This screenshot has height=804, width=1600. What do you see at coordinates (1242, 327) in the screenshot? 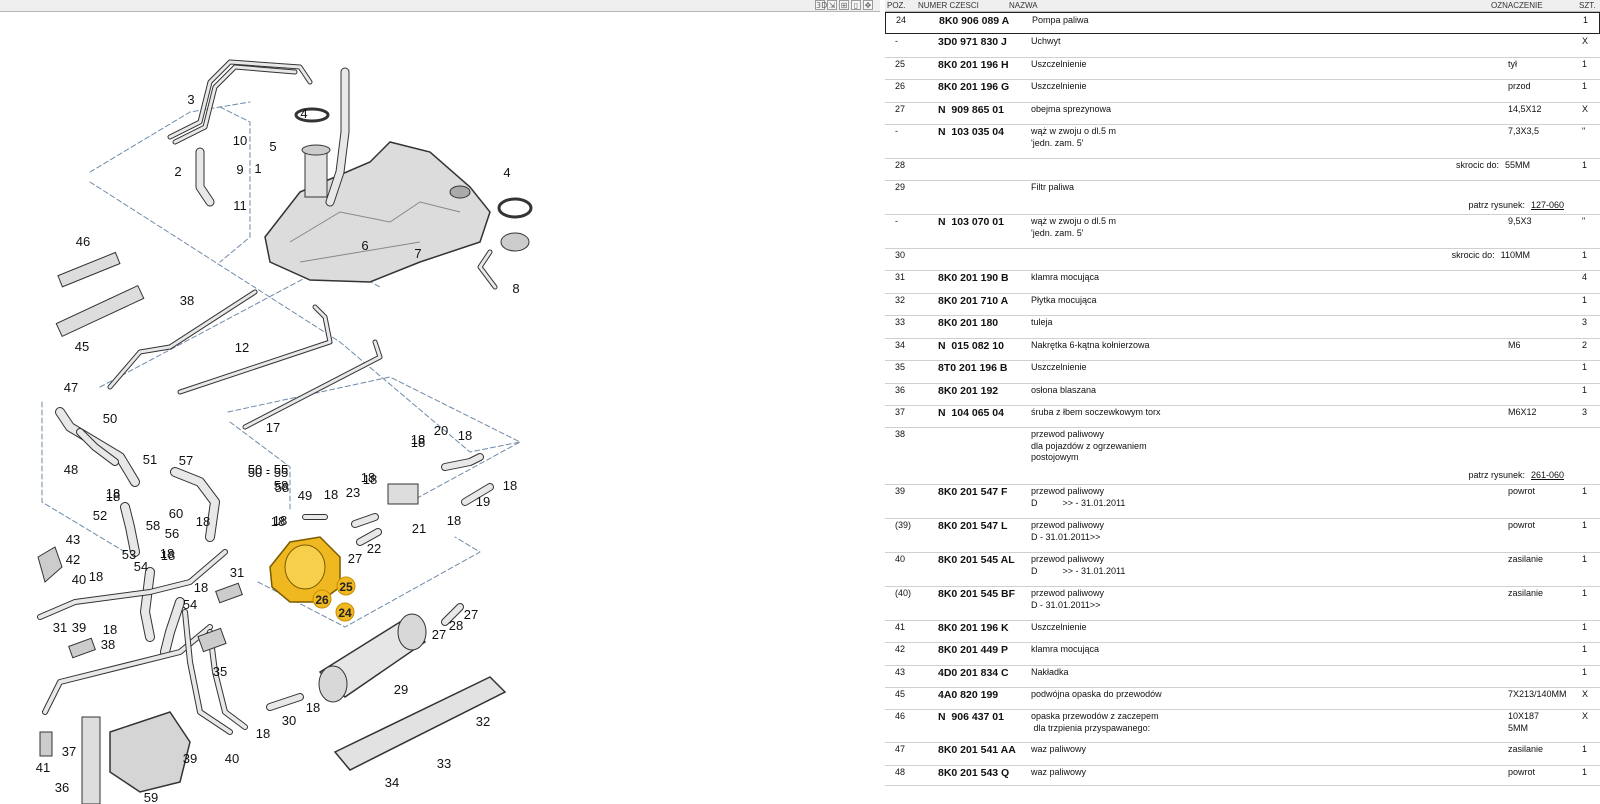
I see `table-row: 33 8K0 201 180 tuleja 3` at bounding box center [1242, 327].